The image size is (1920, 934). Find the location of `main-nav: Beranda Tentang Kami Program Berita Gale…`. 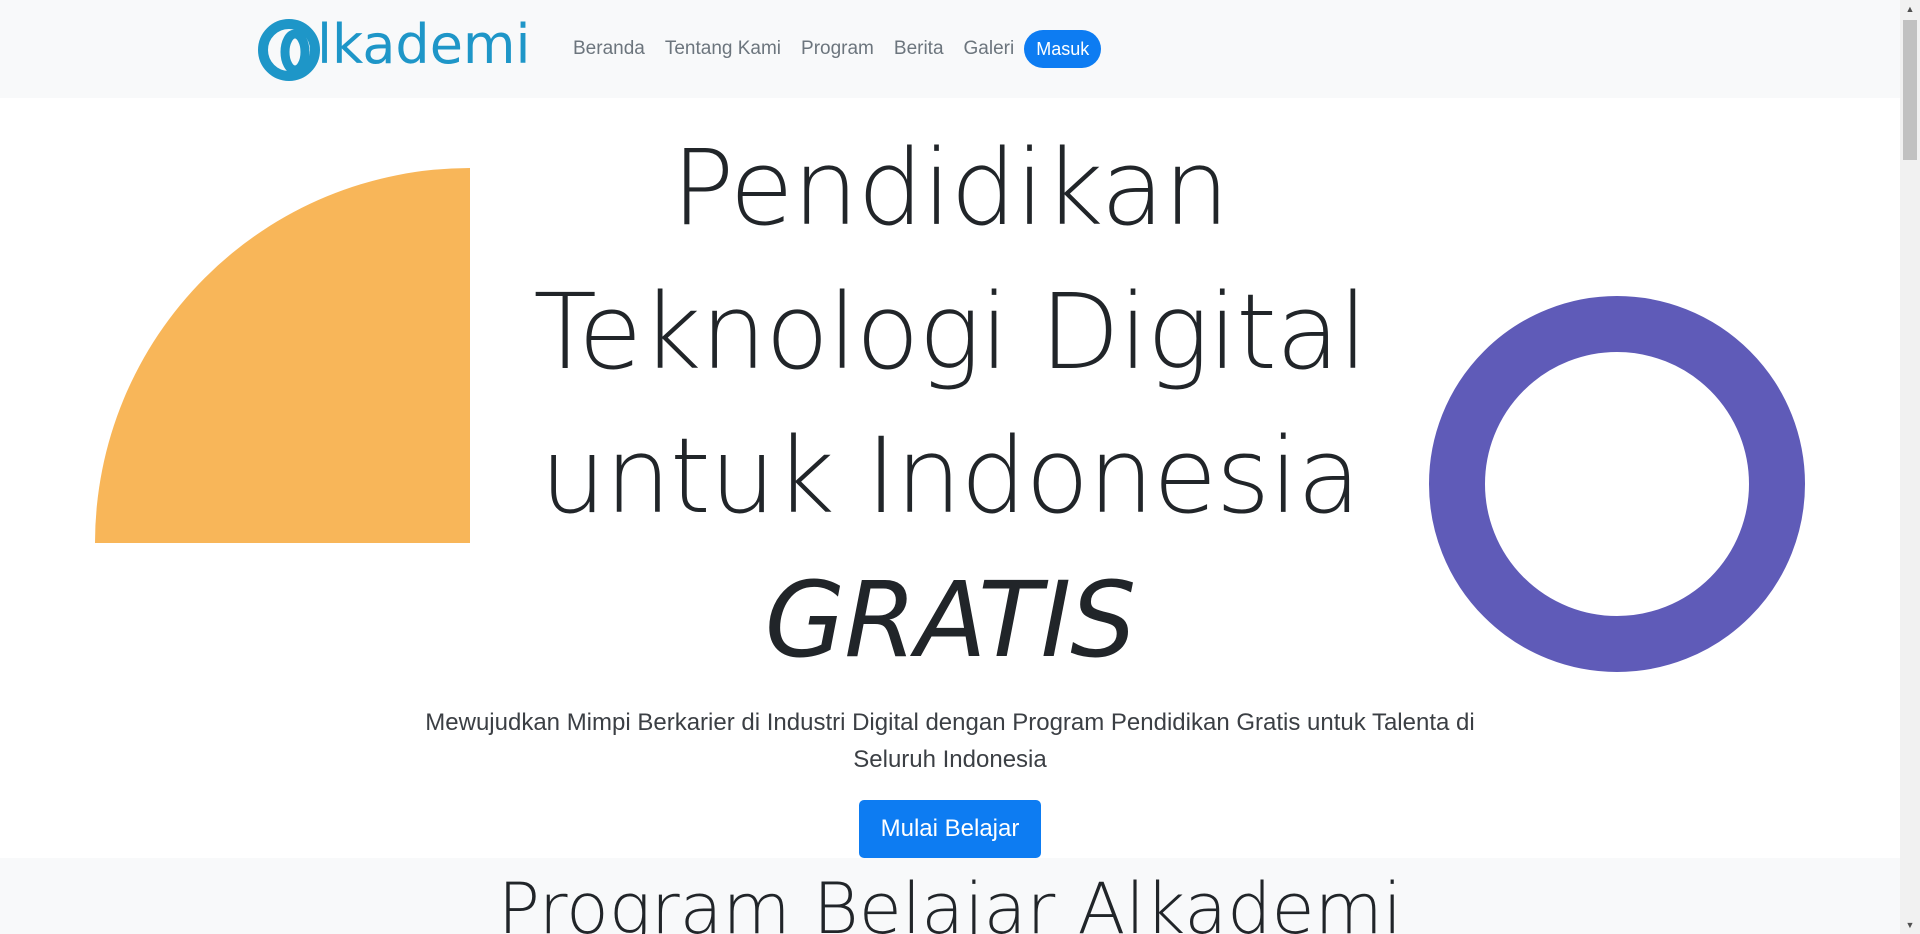

main-nav: Beranda Tentang Kami Program Berita Gale… is located at coordinates (832, 49).